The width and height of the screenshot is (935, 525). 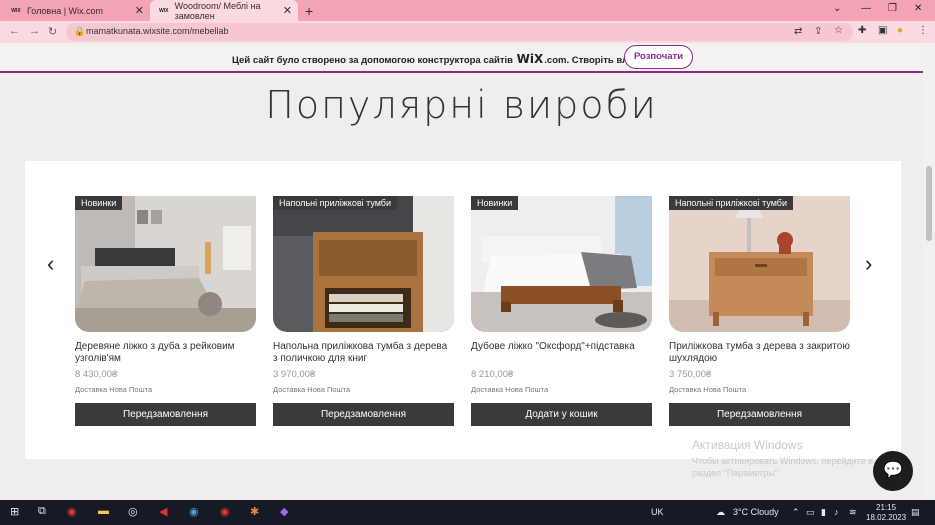 What do you see at coordinates (918, 8) in the screenshot?
I see `close-window-icon: ✕` at bounding box center [918, 8].